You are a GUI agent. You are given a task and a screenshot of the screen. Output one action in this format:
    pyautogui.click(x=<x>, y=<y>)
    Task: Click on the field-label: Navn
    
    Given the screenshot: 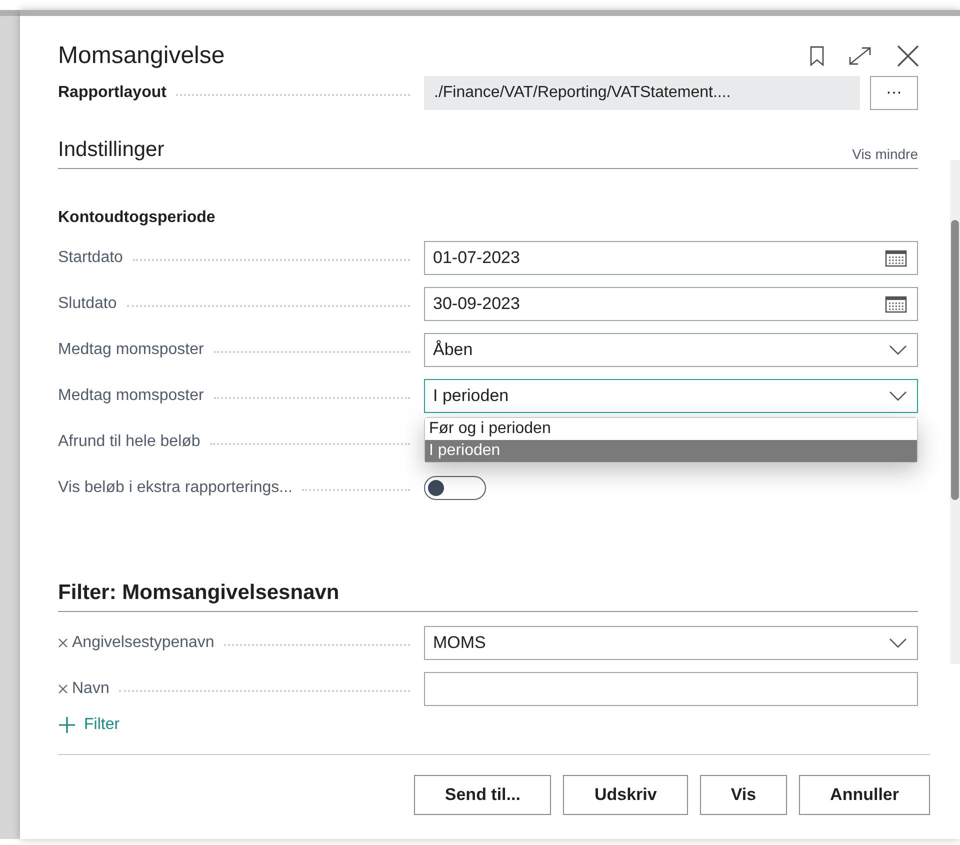 What is the action you would take?
    pyautogui.click(x=91, y=689)
    